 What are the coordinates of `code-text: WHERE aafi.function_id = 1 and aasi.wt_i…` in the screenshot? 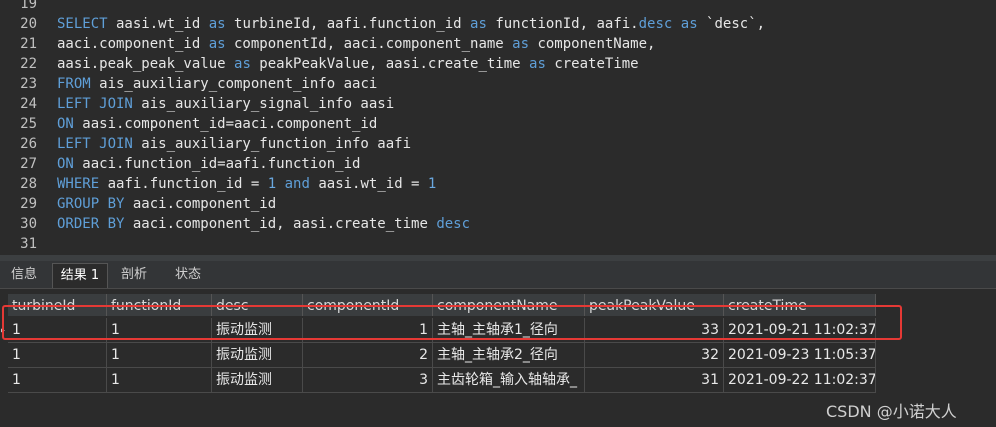 It's located at (246, 184).